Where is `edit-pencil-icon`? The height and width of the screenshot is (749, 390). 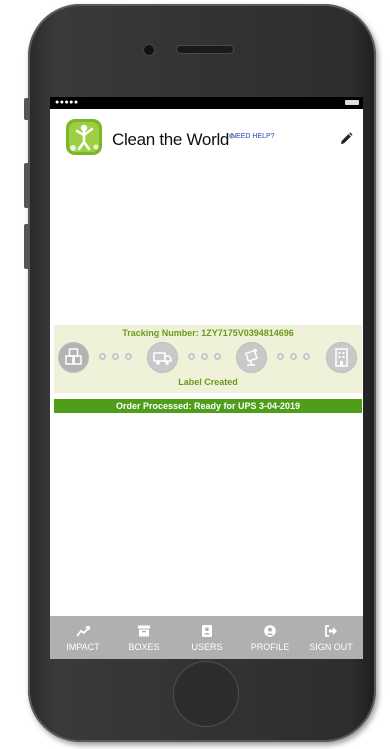 edit-pencil-icon is located at coordinates (346, 139).